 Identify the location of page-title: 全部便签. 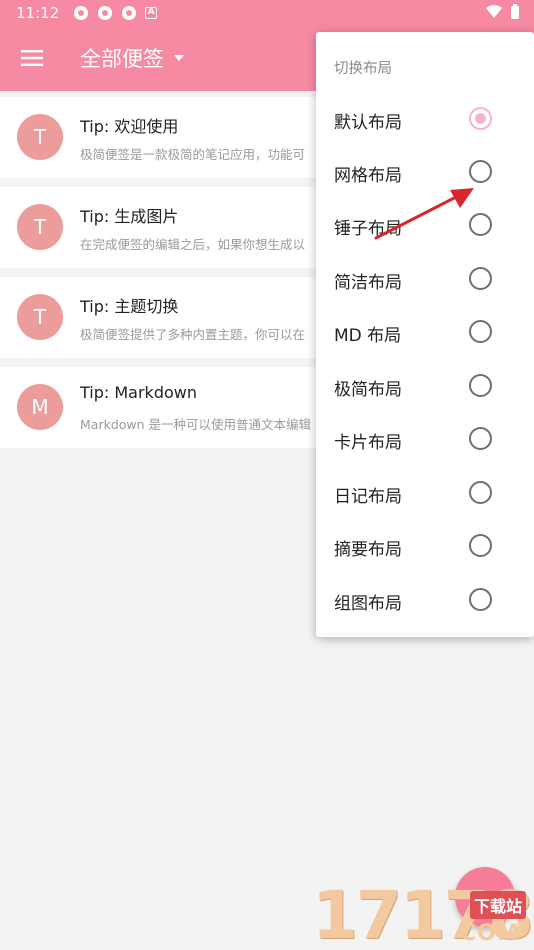
(122, 58).